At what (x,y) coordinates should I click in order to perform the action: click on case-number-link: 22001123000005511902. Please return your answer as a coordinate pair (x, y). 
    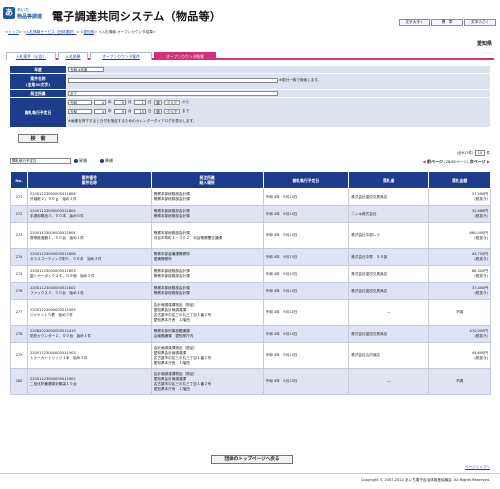
    Looking at the image, I should click on (53, 379).